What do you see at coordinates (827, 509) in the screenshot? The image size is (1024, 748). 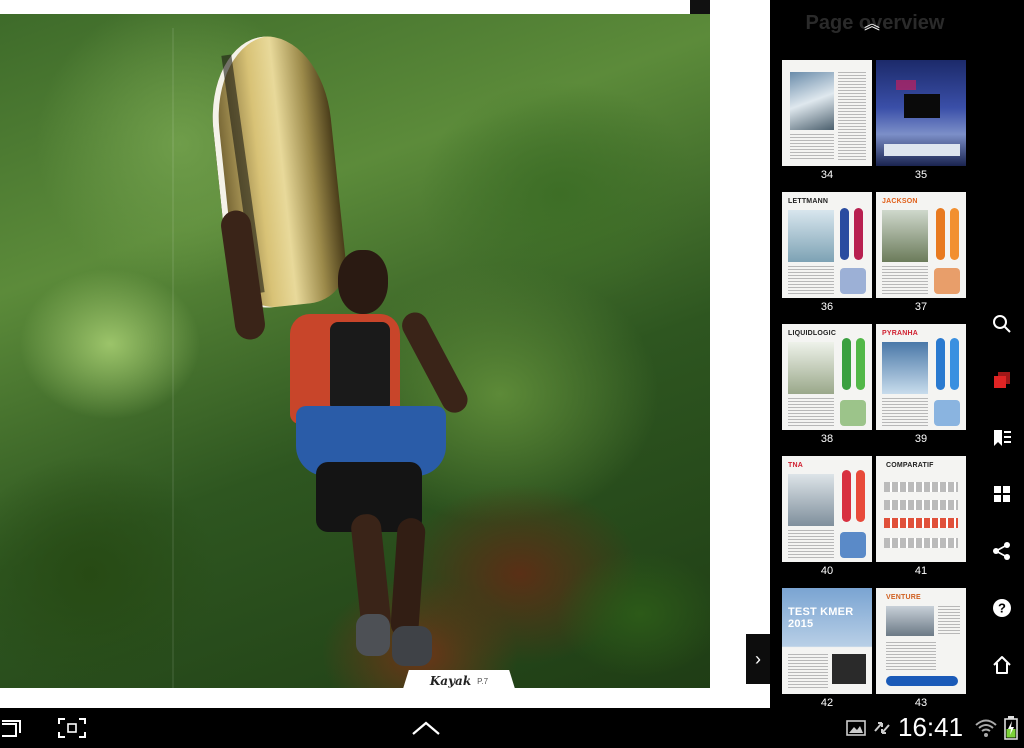 I see `thumbnail-image: TNA` at bounding box center [827, 509].